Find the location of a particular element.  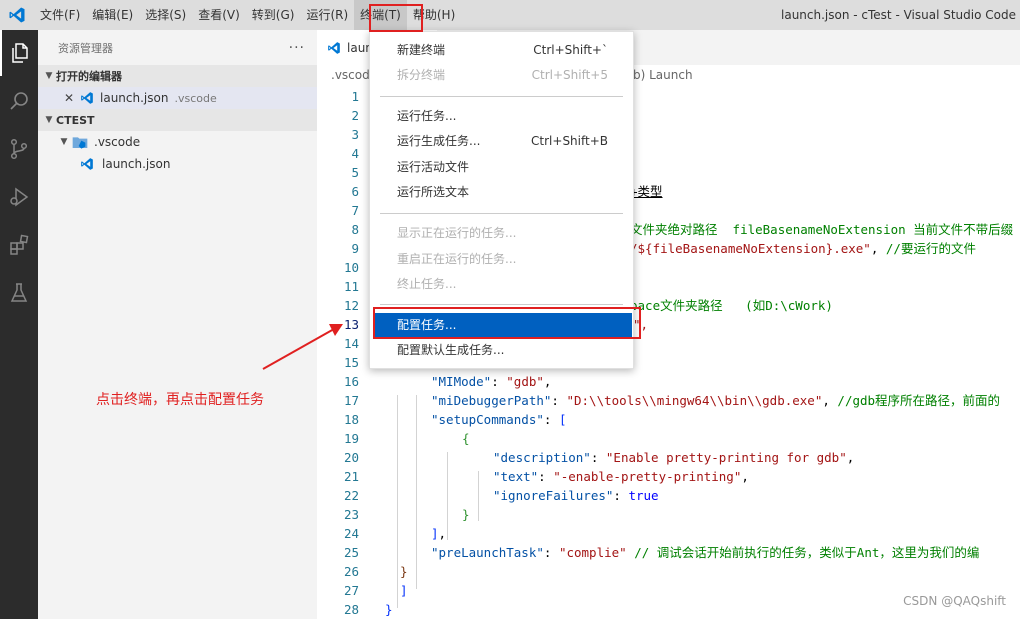

annotation-text: 点击终端，再点击配置任务 is located at coordinates (180, 400).